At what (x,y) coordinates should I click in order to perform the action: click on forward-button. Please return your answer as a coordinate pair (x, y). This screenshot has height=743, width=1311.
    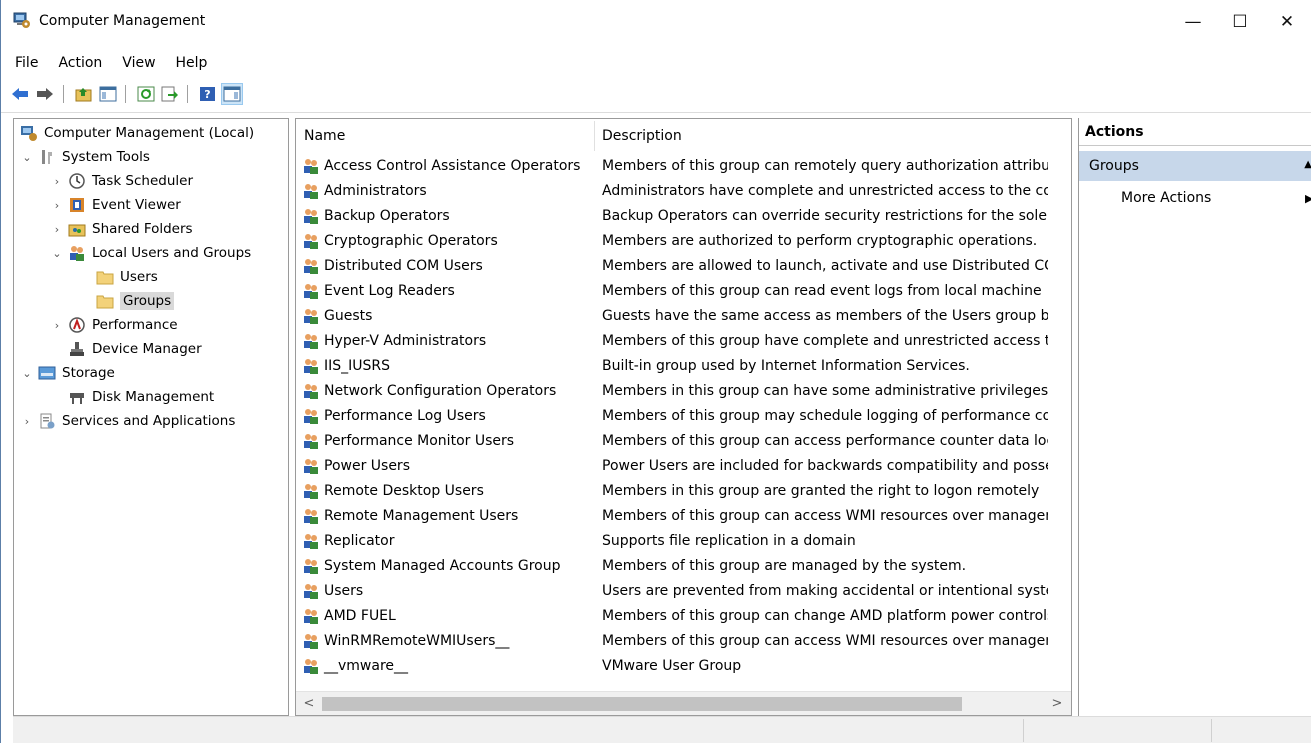
    Looking at the image, I should click on (45, 94).